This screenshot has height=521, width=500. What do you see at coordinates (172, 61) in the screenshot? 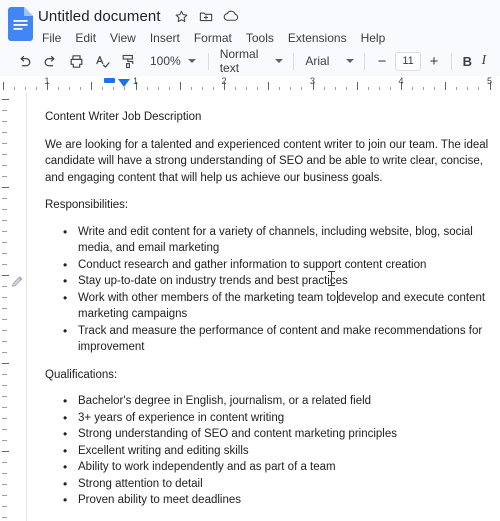
I see `zoom-selector: 100%` at bounding box center [172, 61].